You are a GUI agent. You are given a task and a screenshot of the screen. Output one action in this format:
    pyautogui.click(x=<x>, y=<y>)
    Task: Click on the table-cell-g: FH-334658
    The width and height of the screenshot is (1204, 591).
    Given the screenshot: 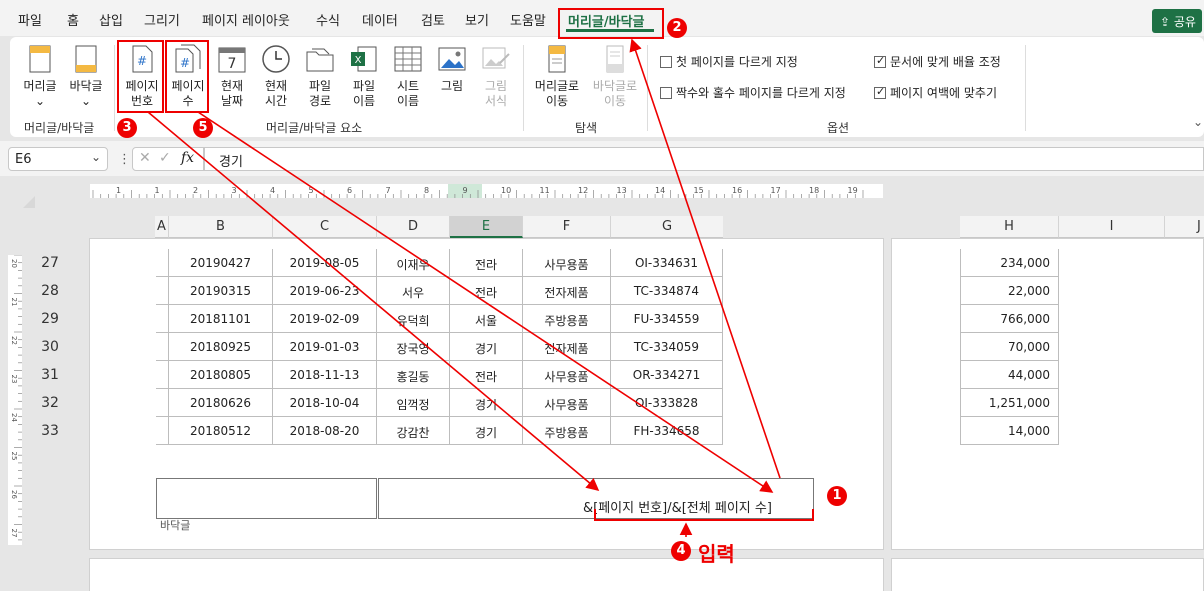 What is the action you would take?
    pyautogui.click(x=667, y=431)
    